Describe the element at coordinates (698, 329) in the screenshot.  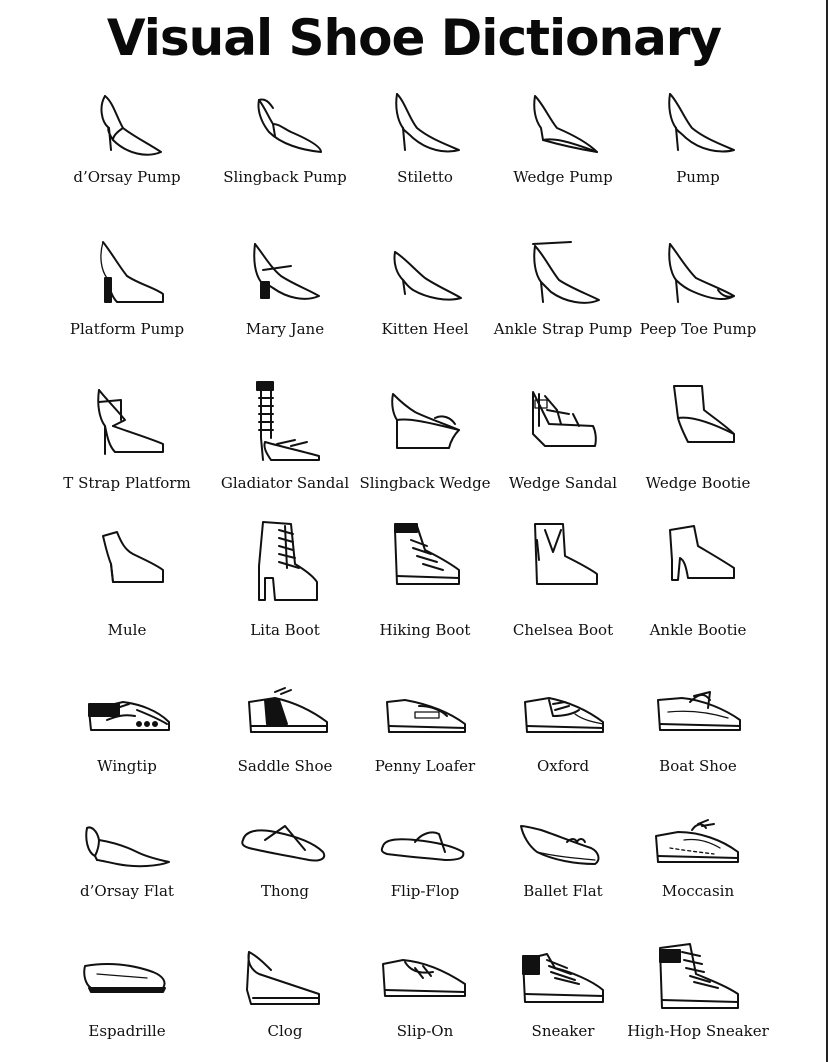
I see `shoe-label: Peep Toe Pump` at that location.